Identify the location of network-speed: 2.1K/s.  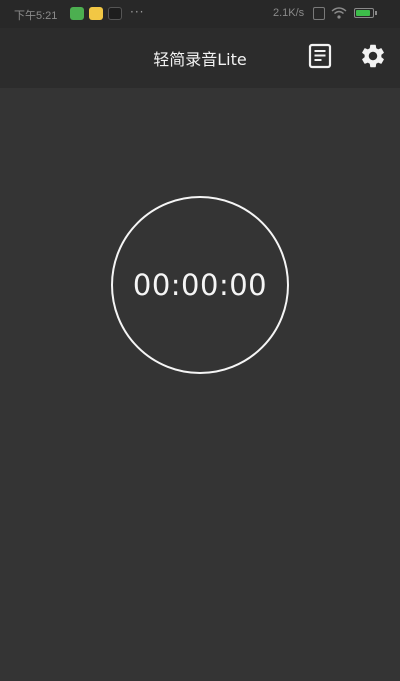
(289, 13).